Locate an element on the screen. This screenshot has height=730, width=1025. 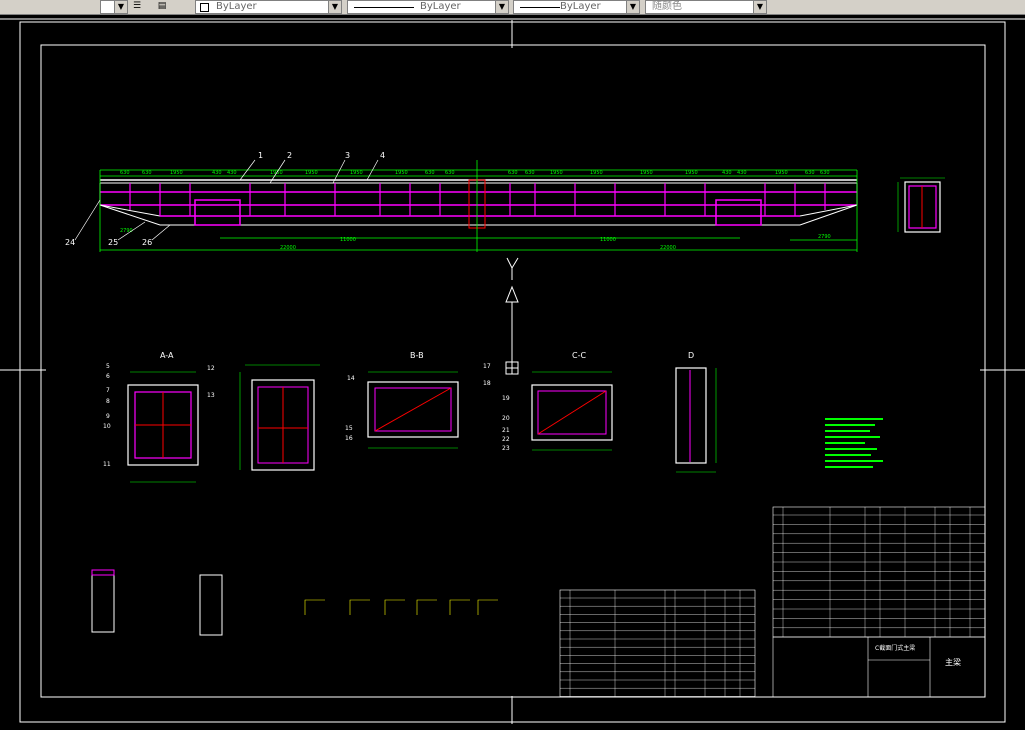
plot-style-value: 随颜色 is located at coordinates (667, 6).